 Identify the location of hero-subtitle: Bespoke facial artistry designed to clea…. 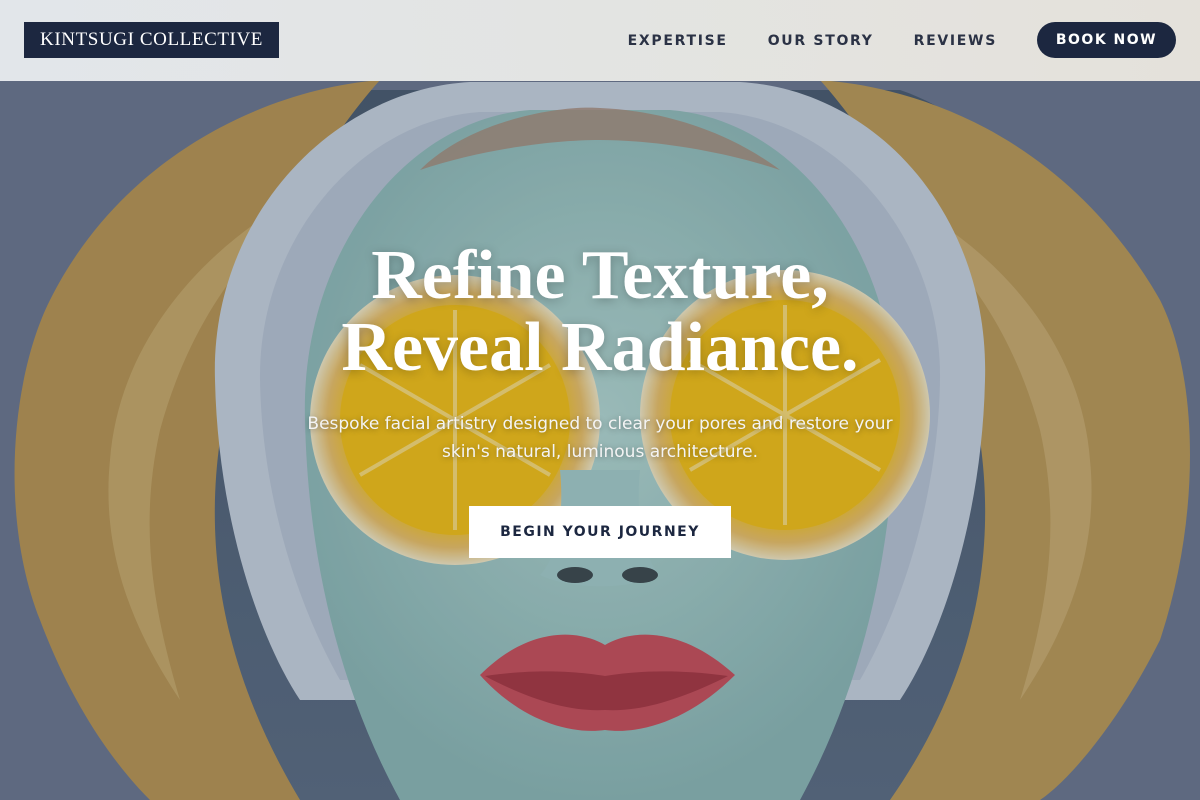
(600, 438).